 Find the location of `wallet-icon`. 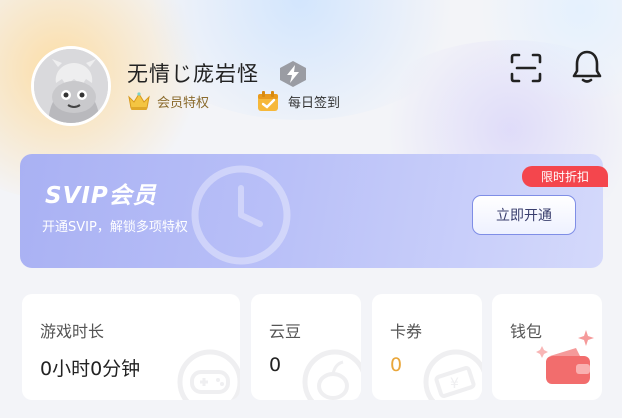

wallet-icon is located at coordinates (565, 357).